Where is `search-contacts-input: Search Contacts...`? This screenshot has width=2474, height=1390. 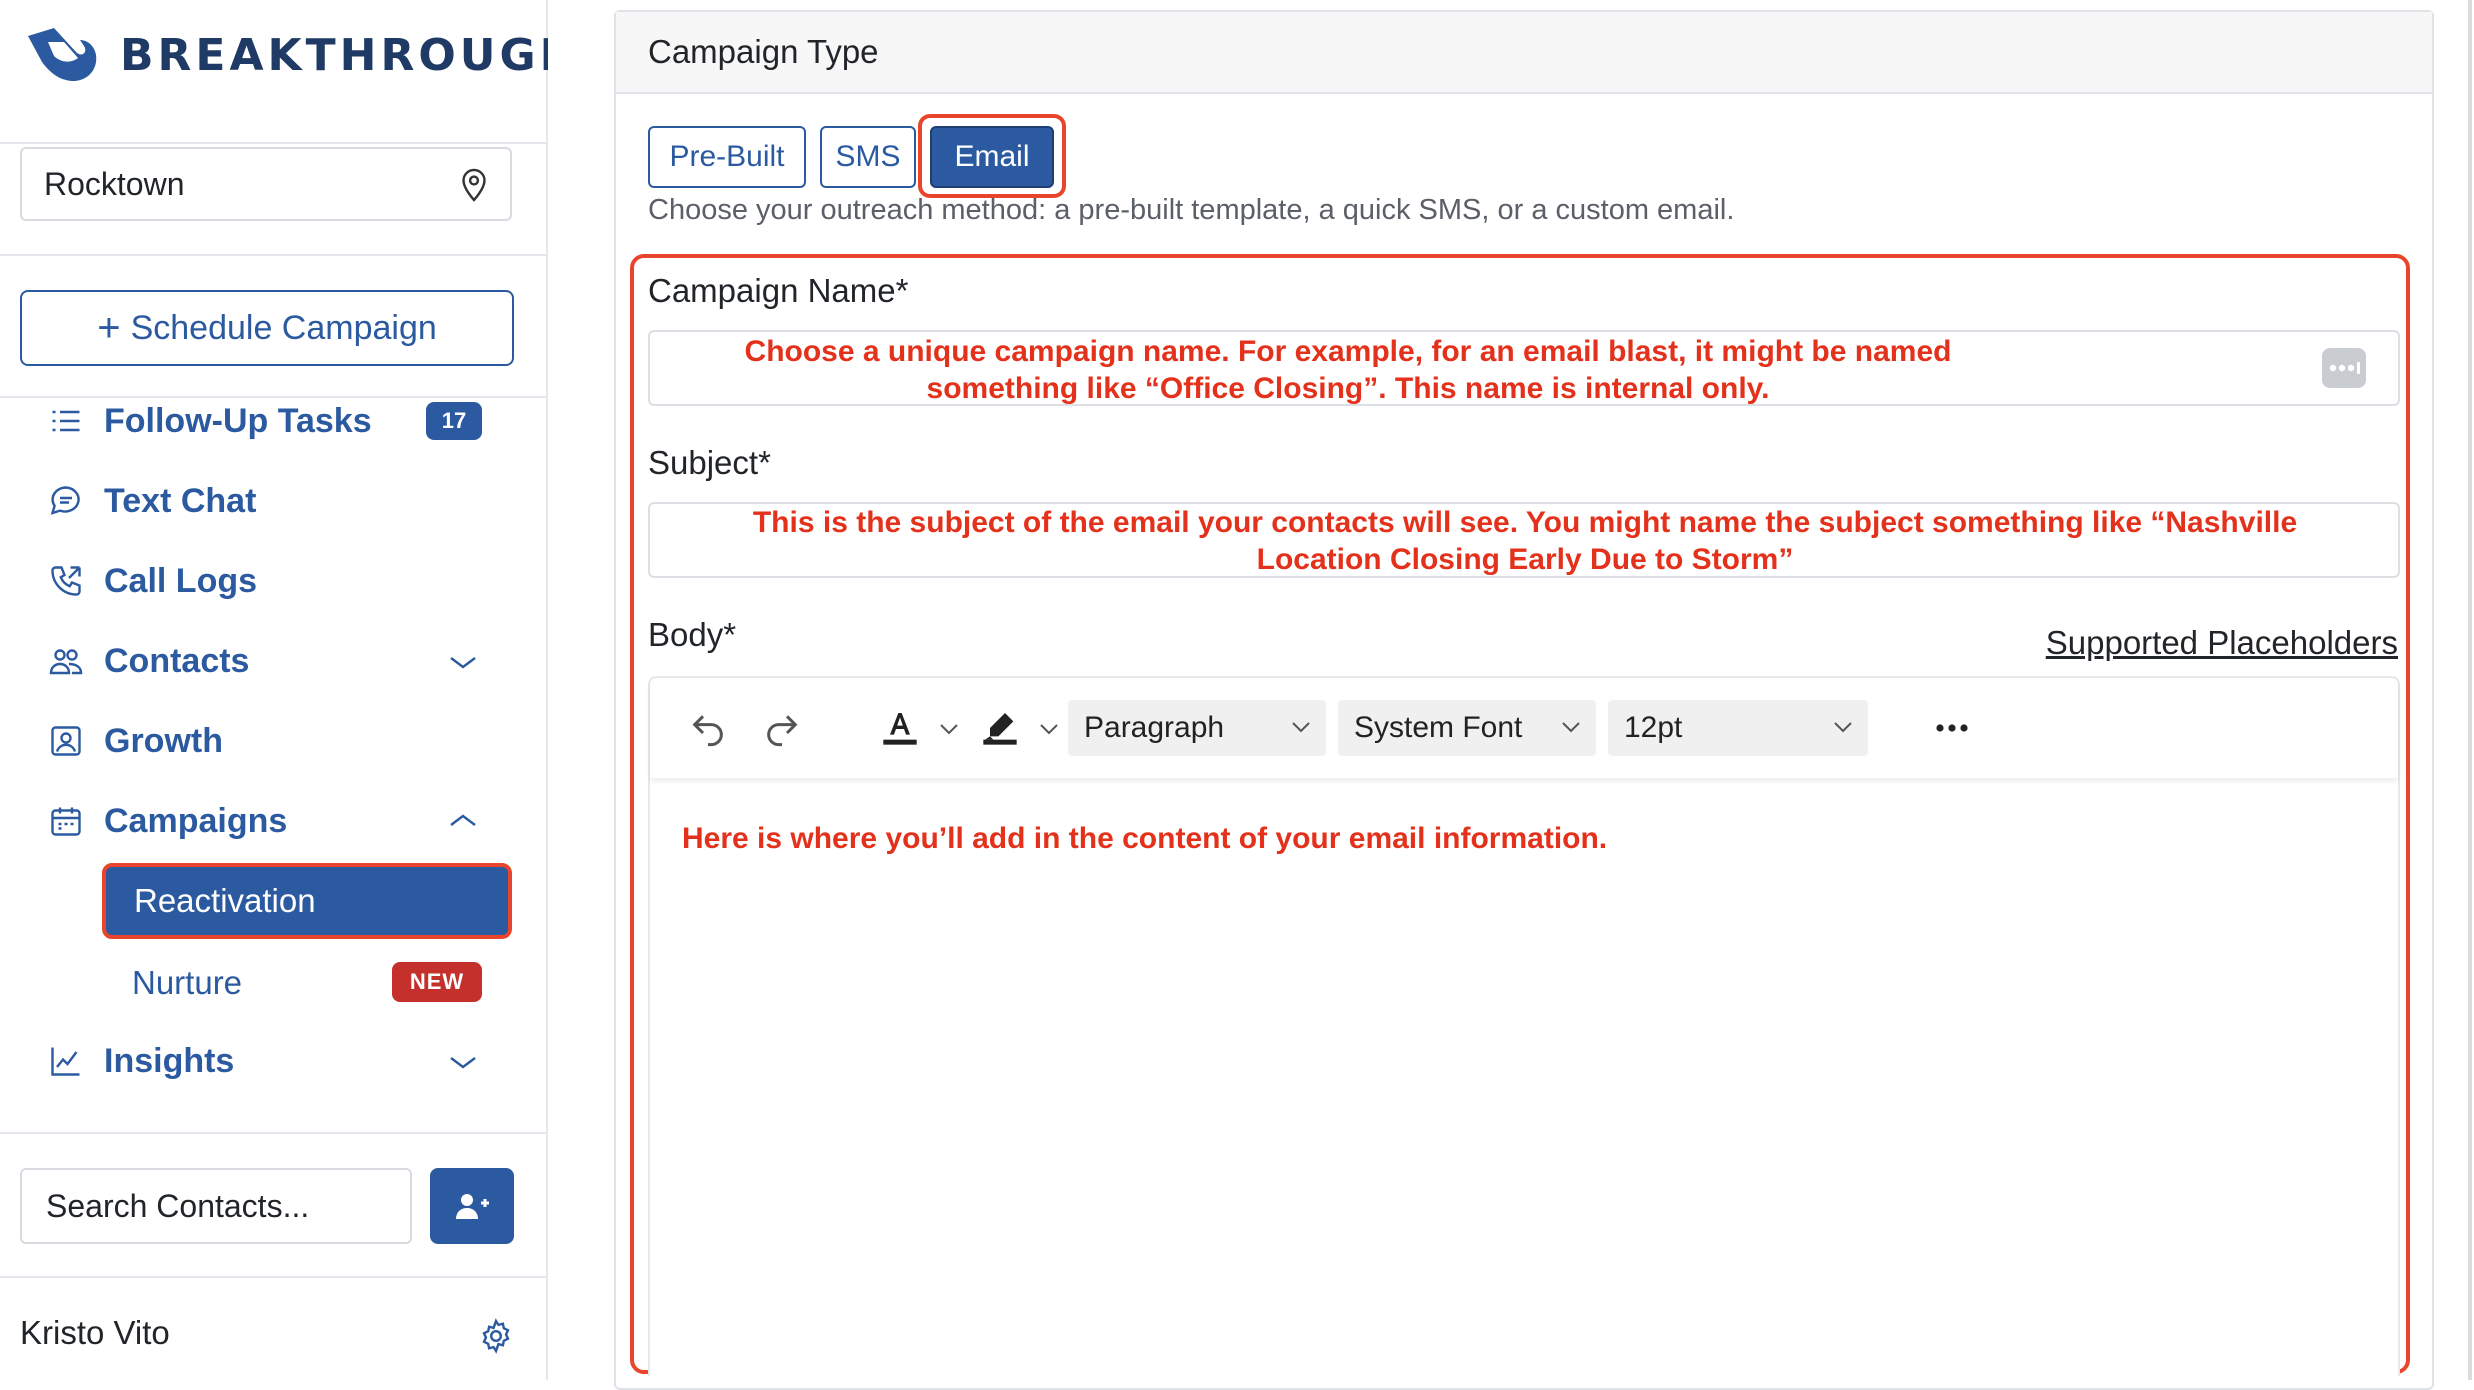
search-contacts-input: Search Contacts... is located at coordinates (216, 1206).